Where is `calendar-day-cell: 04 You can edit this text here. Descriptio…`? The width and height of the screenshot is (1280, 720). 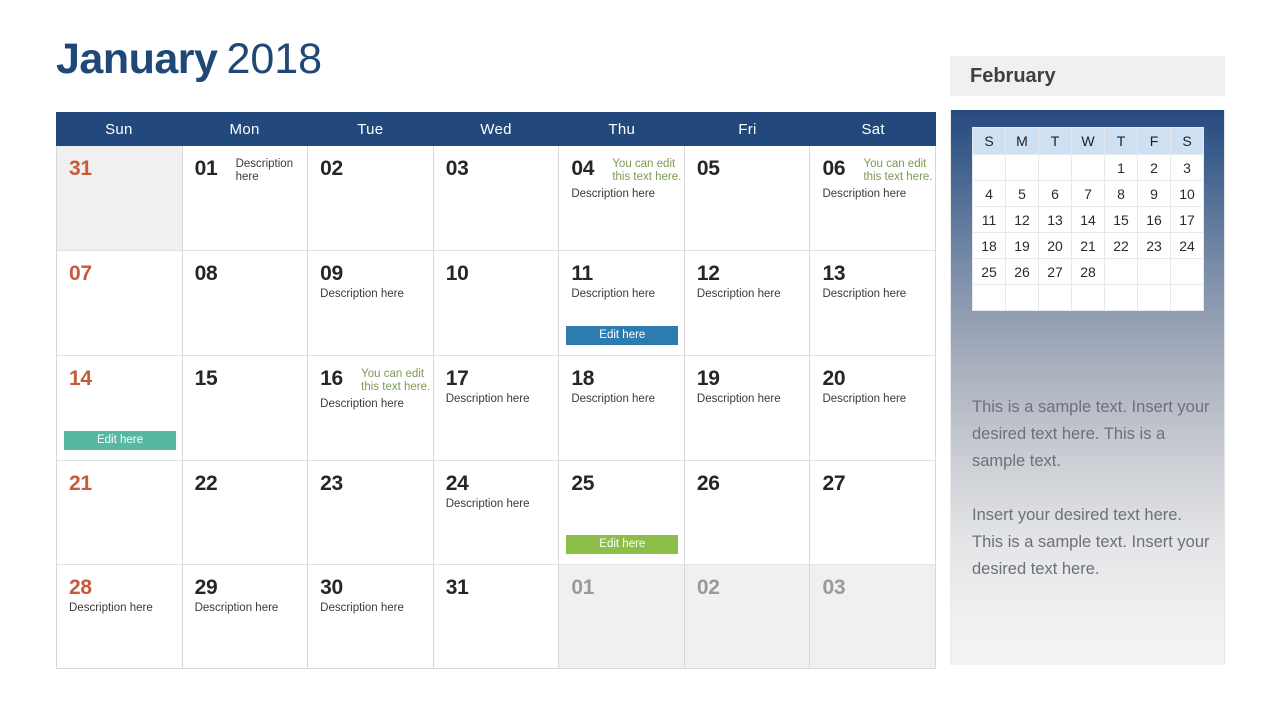
calendar-day-cell: 04 You can edit this text here. Descriptio… is located at coordinates (622, 198).